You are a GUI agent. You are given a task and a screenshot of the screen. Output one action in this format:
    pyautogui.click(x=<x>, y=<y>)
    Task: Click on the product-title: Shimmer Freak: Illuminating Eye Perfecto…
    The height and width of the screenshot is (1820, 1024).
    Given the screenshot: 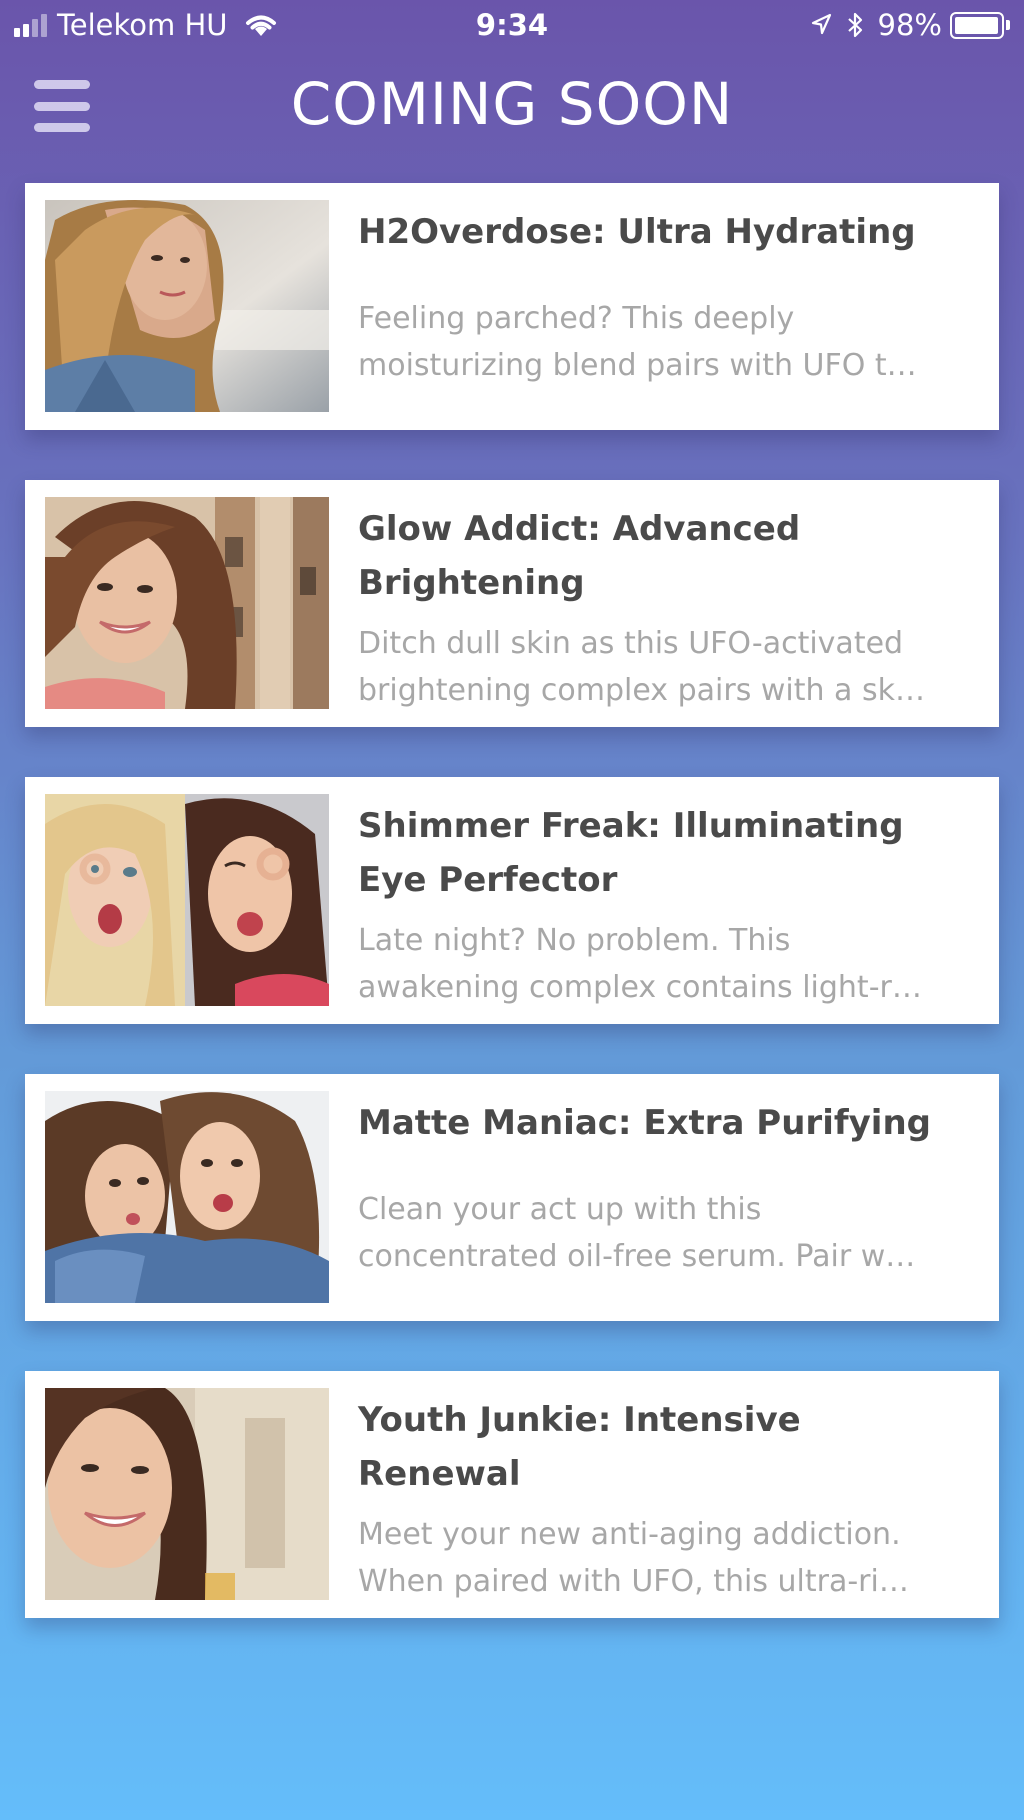 What is the action you would take?
    pyautogui.click(x=631, y=853)
    